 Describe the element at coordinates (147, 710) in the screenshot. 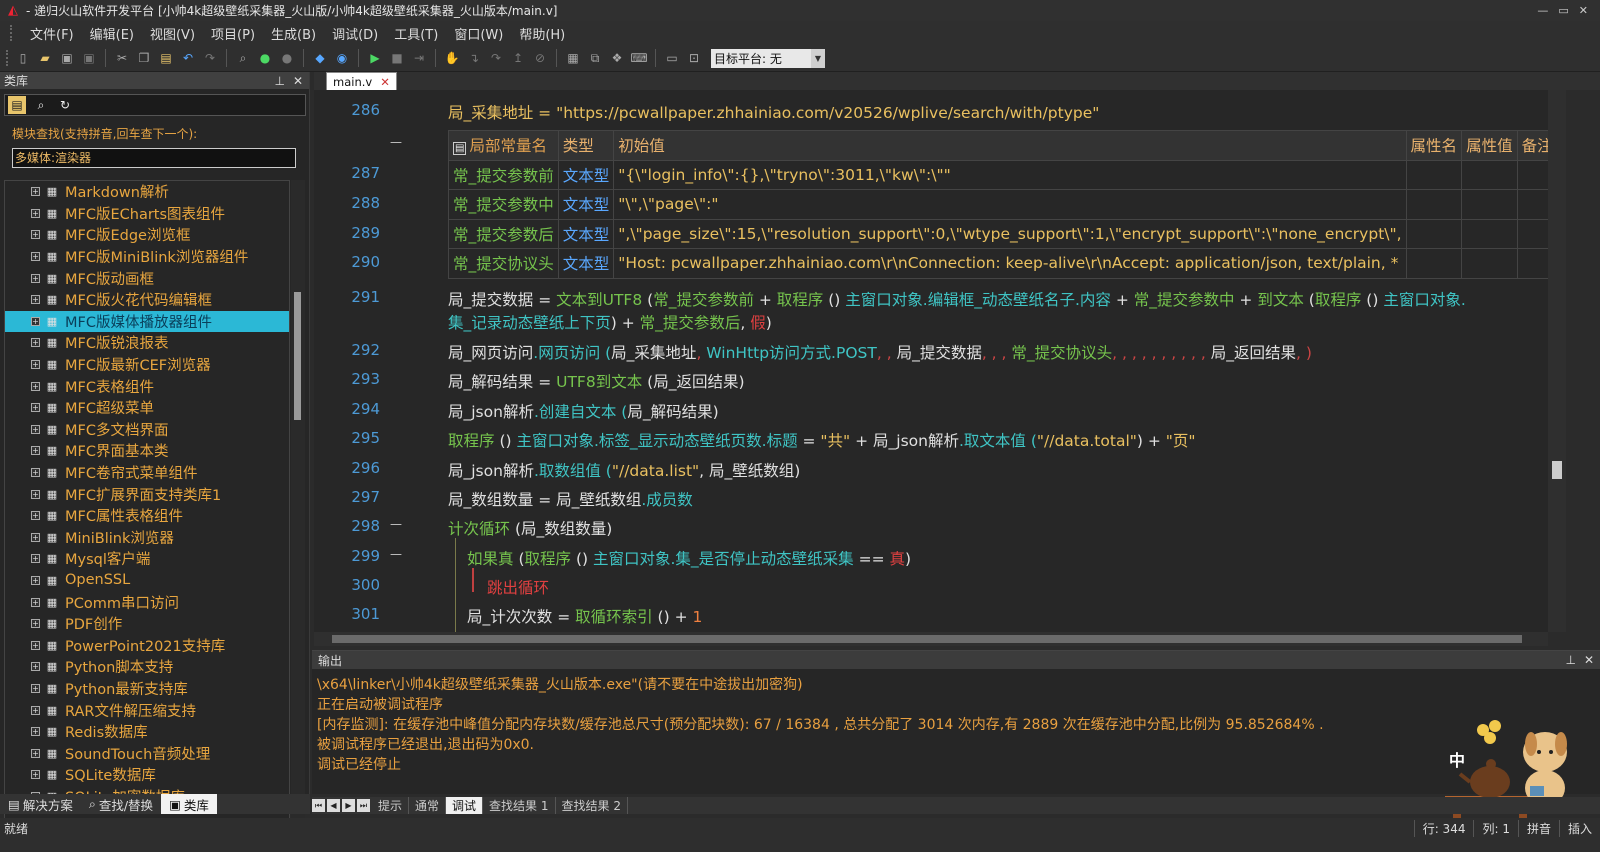

I see `library-tree-item: + ▦ RAR文件解压缩支持` at that location.